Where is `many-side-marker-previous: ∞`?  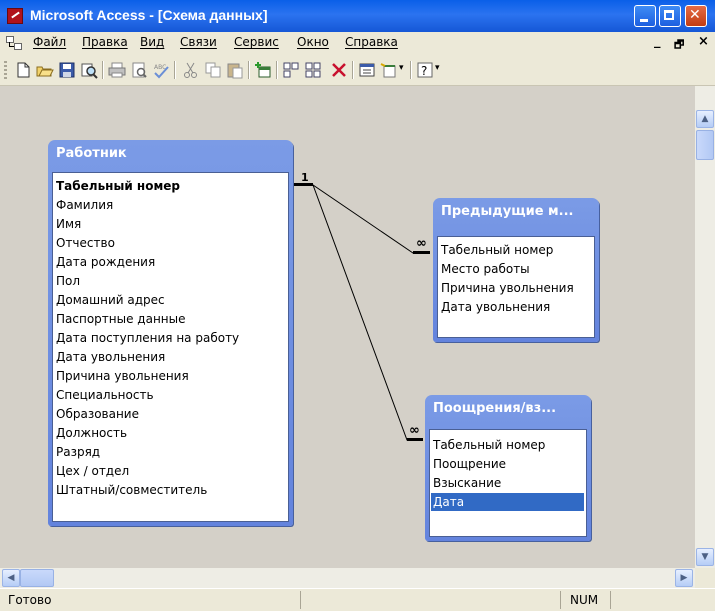 many-side-marker-previous: ∞ is located at coordinates (421, 243).